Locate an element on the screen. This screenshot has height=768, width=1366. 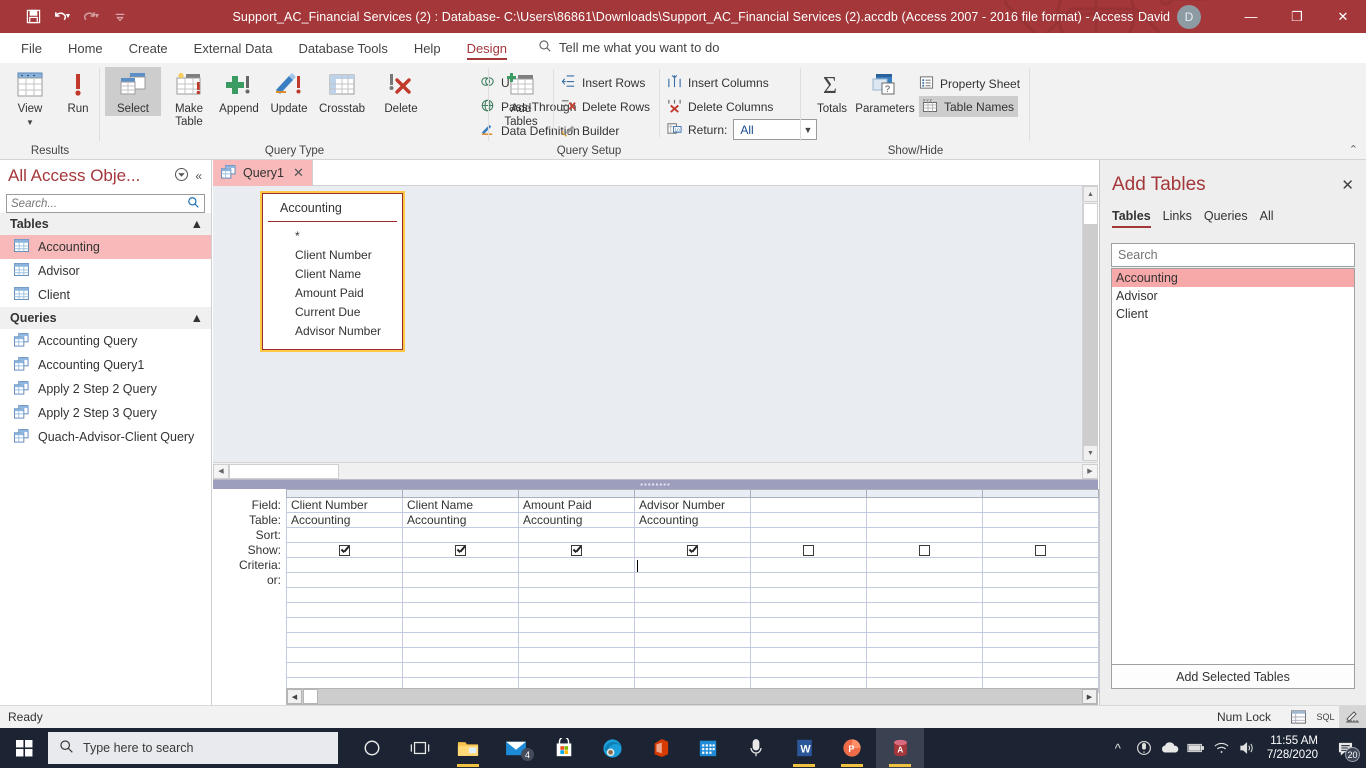
list-item: Client is located at coordinates (1233, 314).